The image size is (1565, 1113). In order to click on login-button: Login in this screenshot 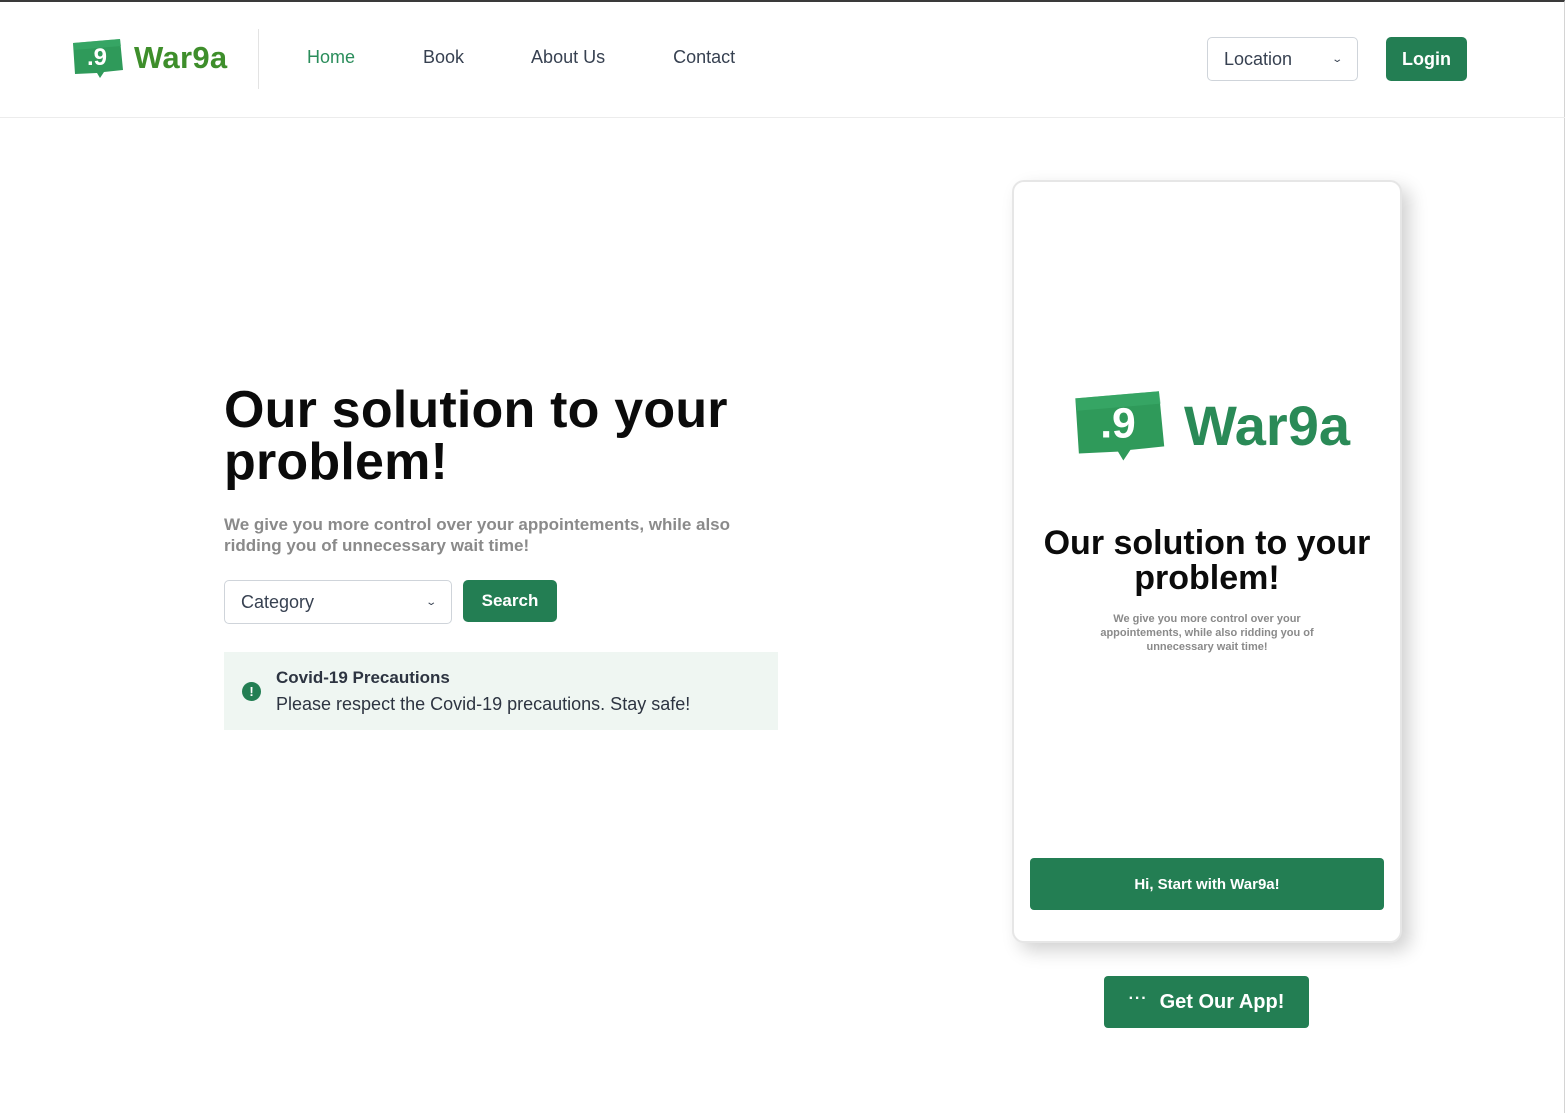, I will do `click(1426, 59)`.